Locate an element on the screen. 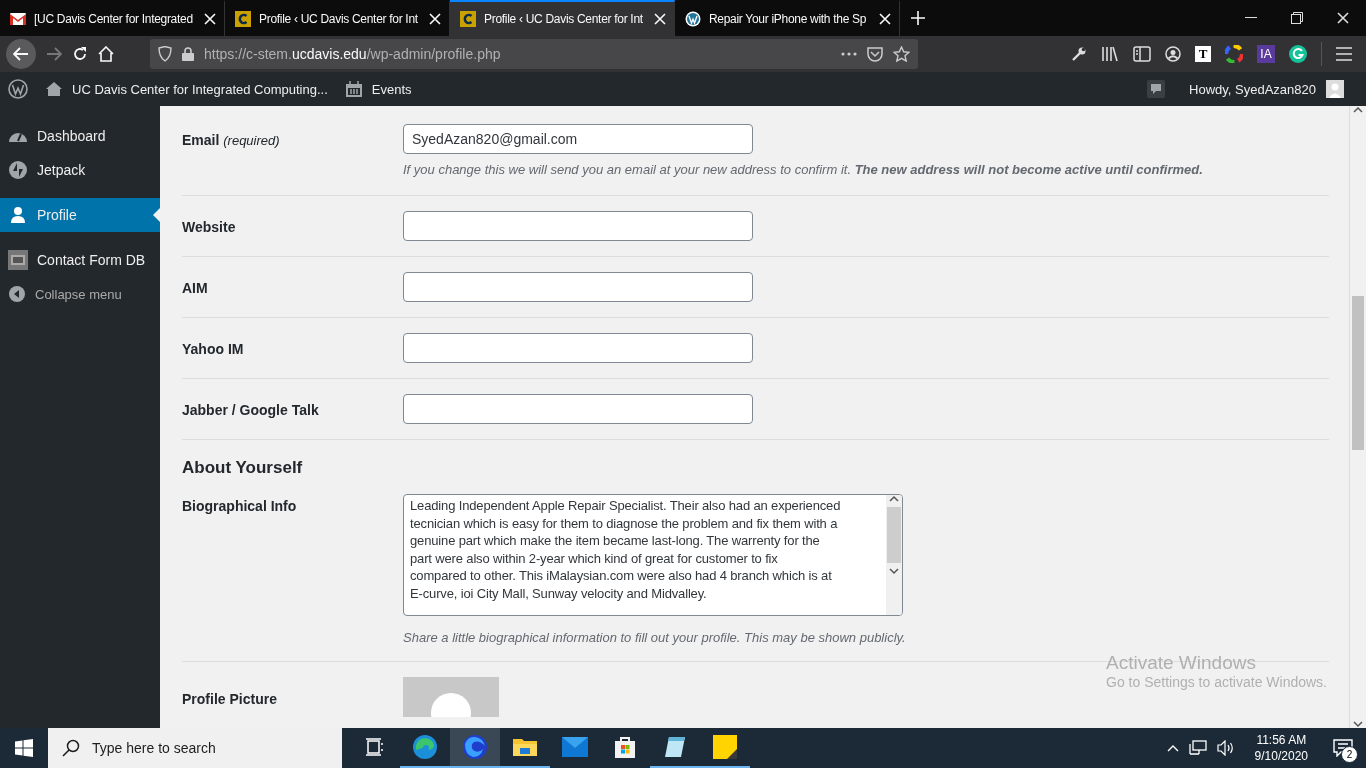 This screenshot has height=768, width=1366. notepad-icon is located at coordinates (675, 747).